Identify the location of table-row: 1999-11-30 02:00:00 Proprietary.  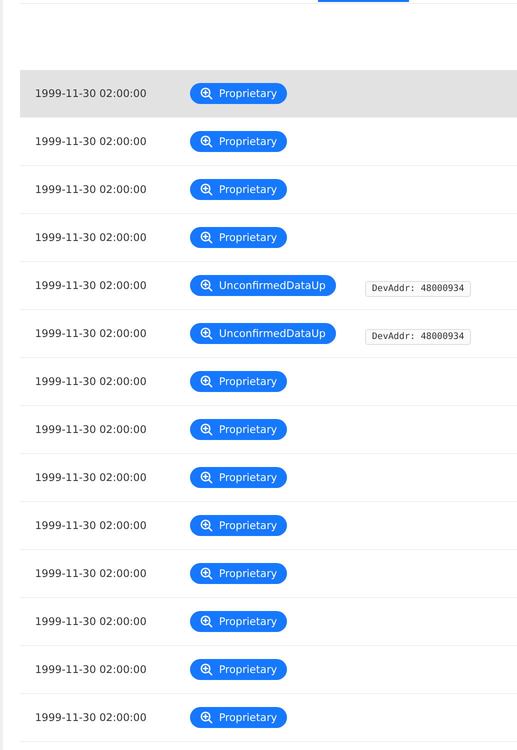
(268, 94).